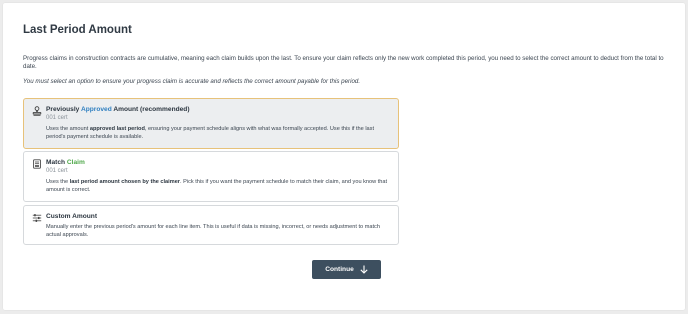  Describe the element at coordinates (124, 182) in the screenshot. I see `description-emphasis: last period amount chosen by the claimer` at that location.